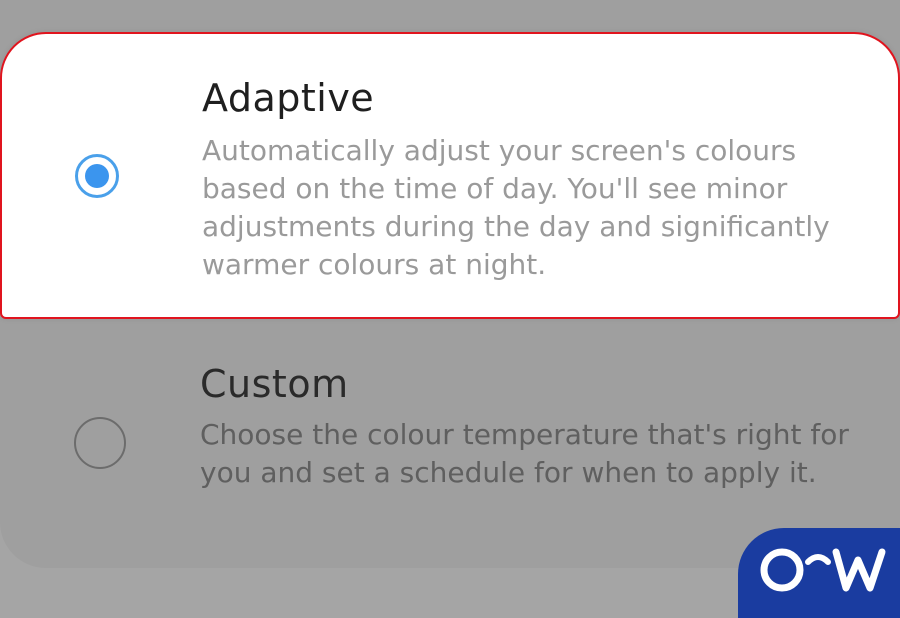 This screenshot has height=618, width=900. I want to click on radio-selected-icon, so click(97, 176).